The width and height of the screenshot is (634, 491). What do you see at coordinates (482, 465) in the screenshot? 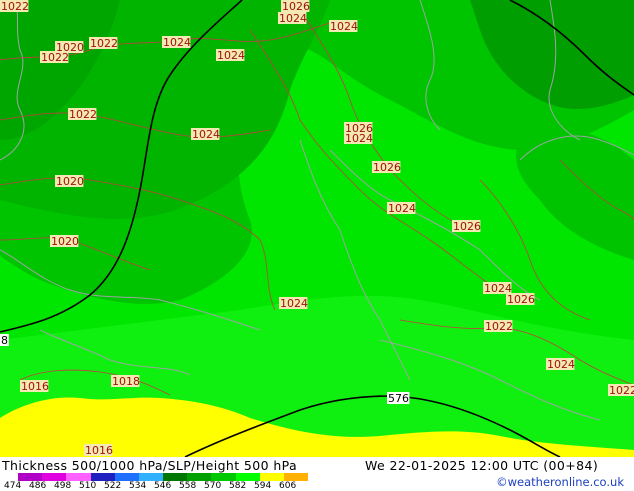
I see `map-datetime: We 22-01-2025 12:00 UTC (00+84)` at bounding box center [482, 465].